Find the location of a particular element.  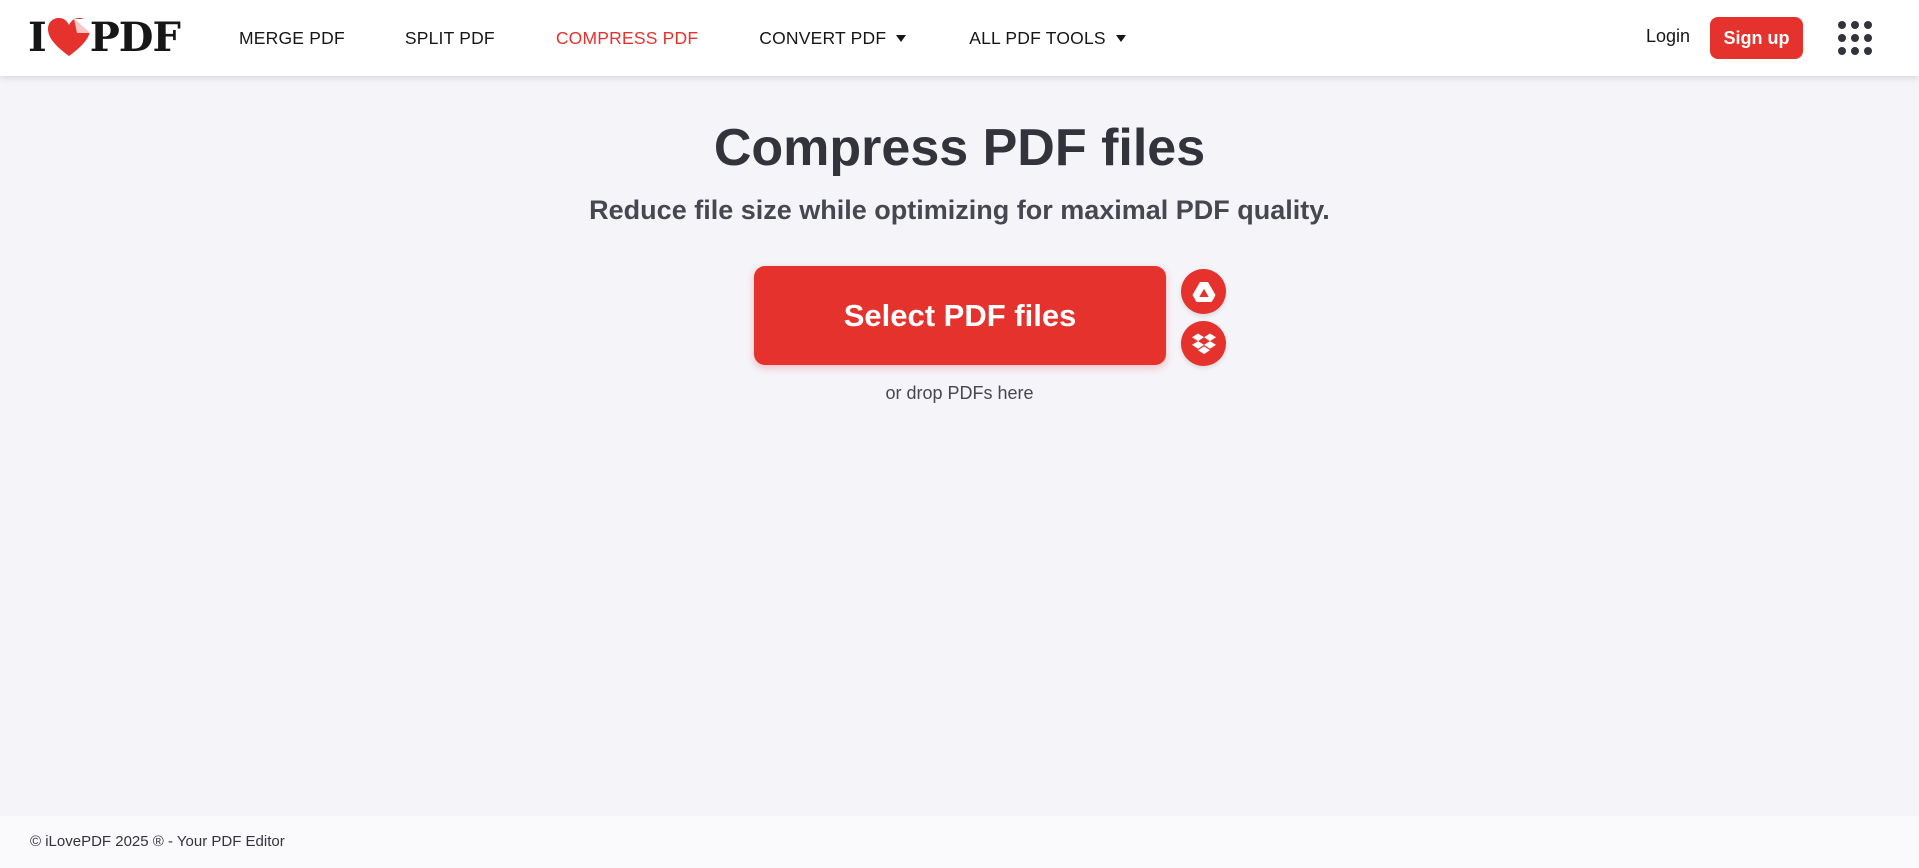

page-footer: © iLovePDF 2025 ® - Your PDF Editor is located at coordinates (959, 842).